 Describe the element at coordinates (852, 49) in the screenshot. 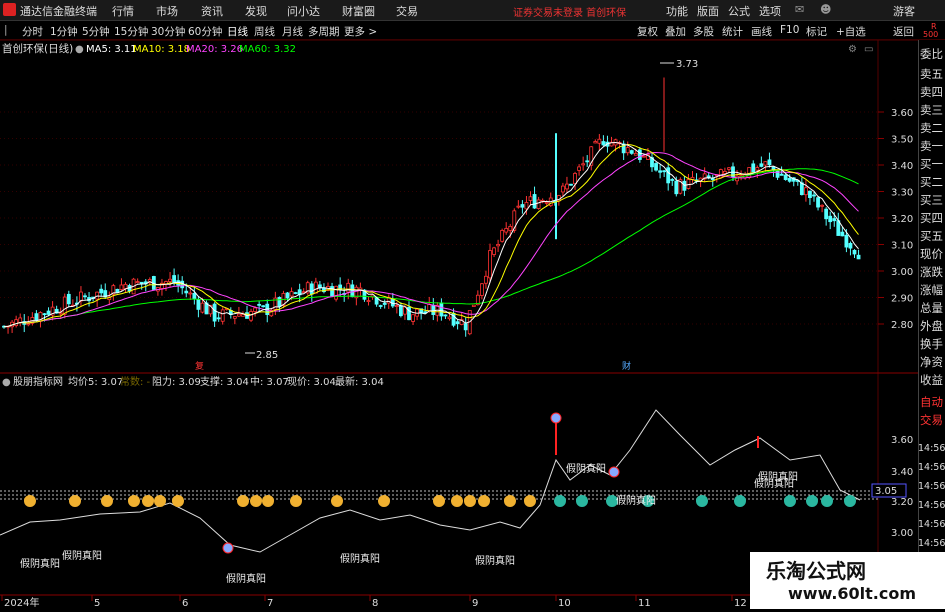

I see `settings-gear-icon: ⚙` at that location.